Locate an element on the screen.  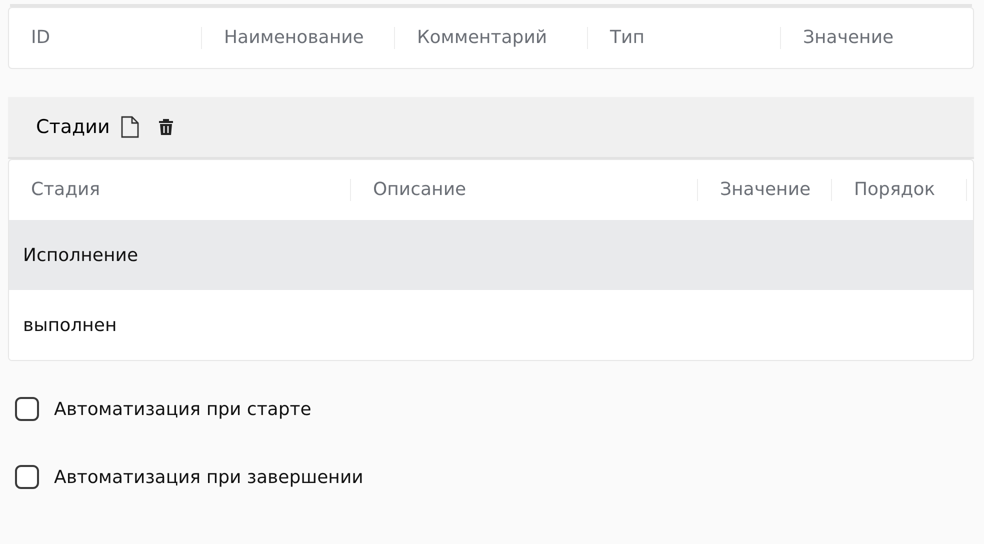
column-header: Стадия is located at coordinates (180, 190).